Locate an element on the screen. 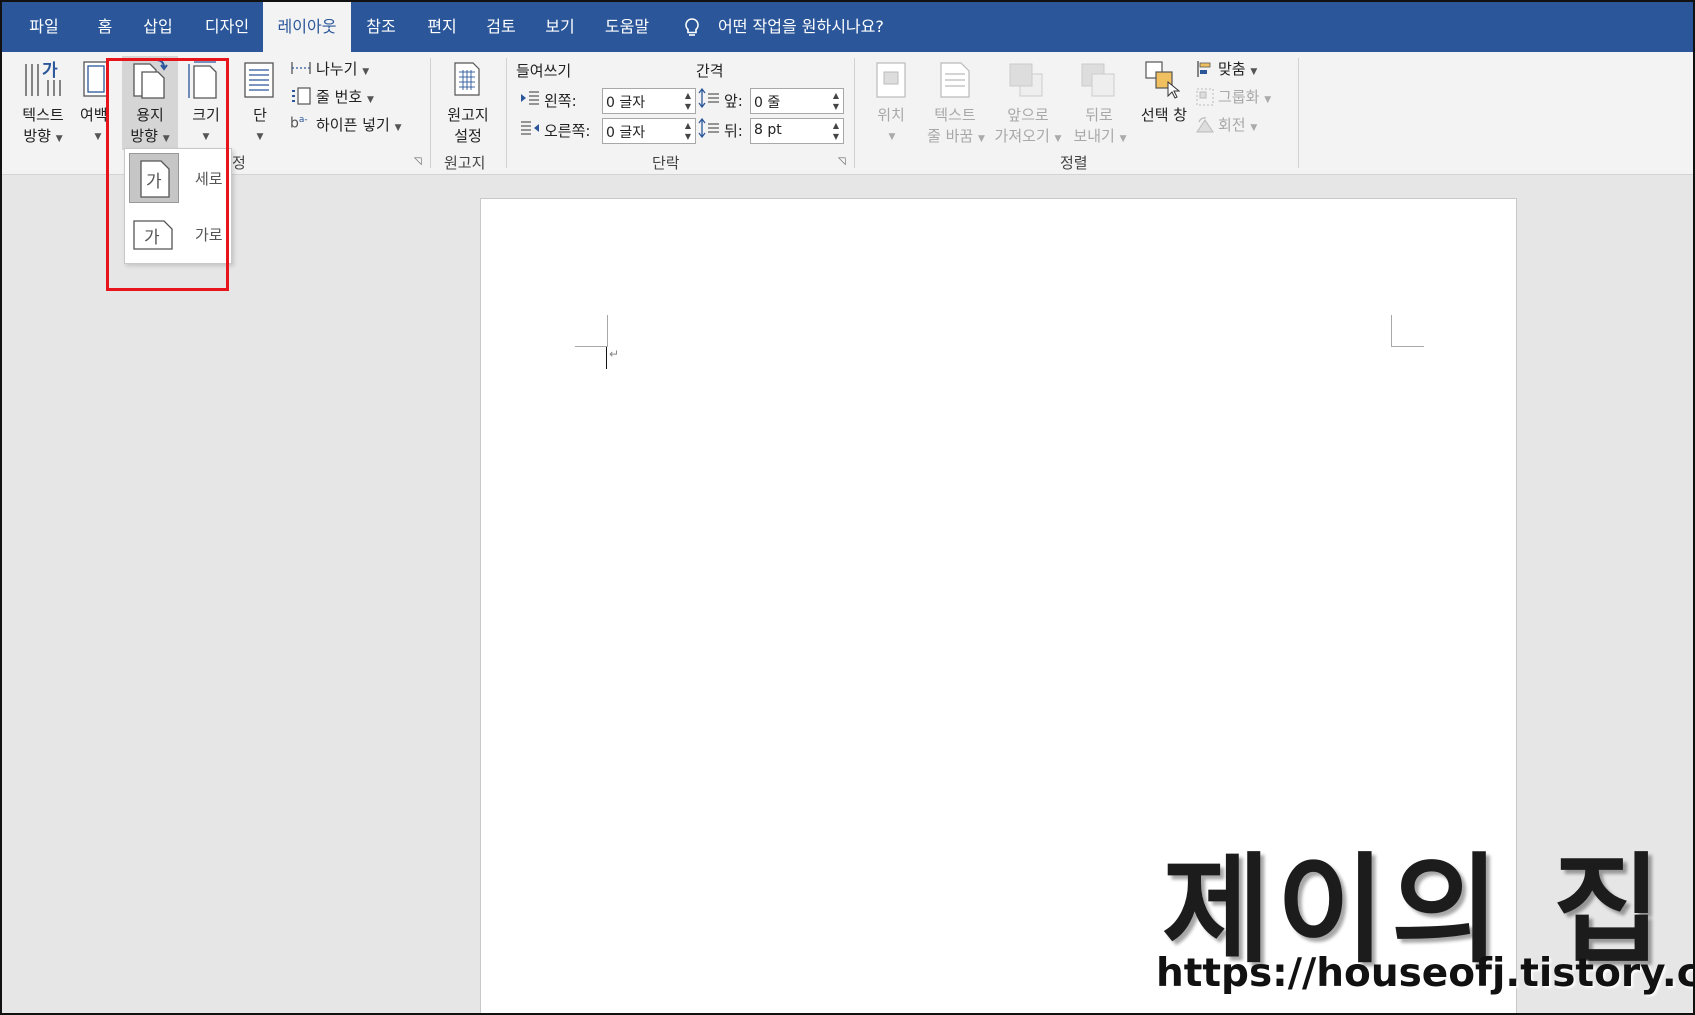 The image size is (1695, 1015). portrait-icon-box: 가 is located at coordinates (154, 178).